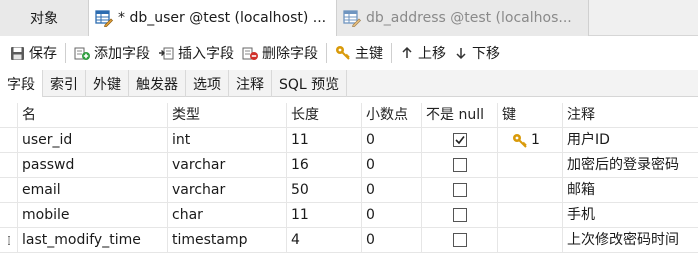 Image resolution: width=698 pixels, height=255 pixels. What do you see at coordinates (206, 54) in the screenshot?
I see `insert-field-label: 插入字段` at bounding box center [206, 54].